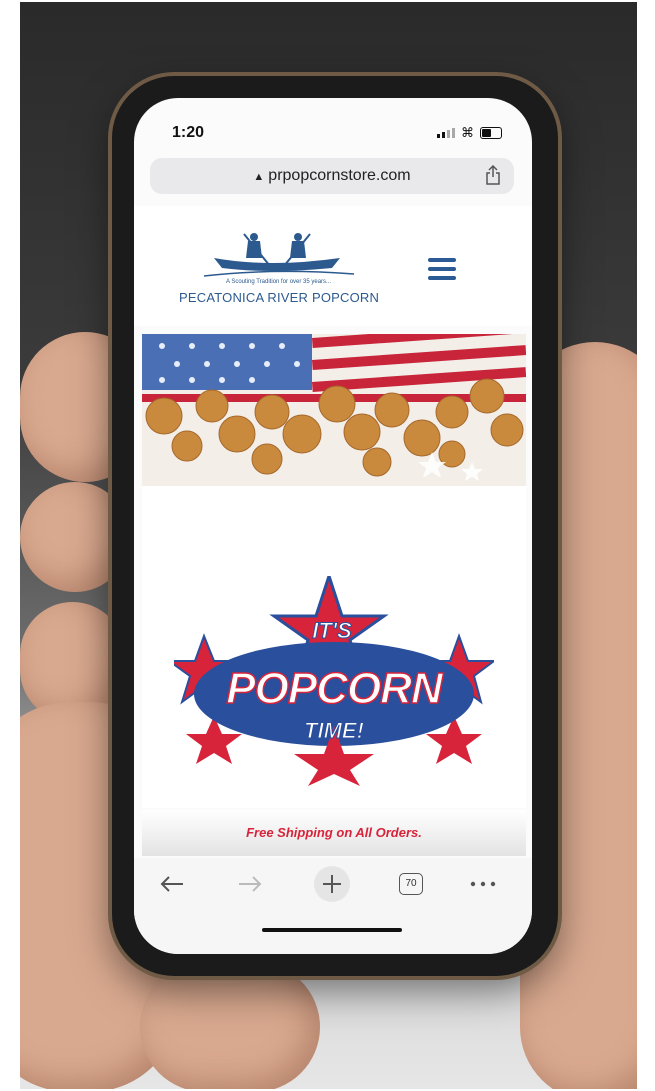  Describe the element at coordinates (259, 177) in the screenshot. I see `lock-icon: ▲` at that location.